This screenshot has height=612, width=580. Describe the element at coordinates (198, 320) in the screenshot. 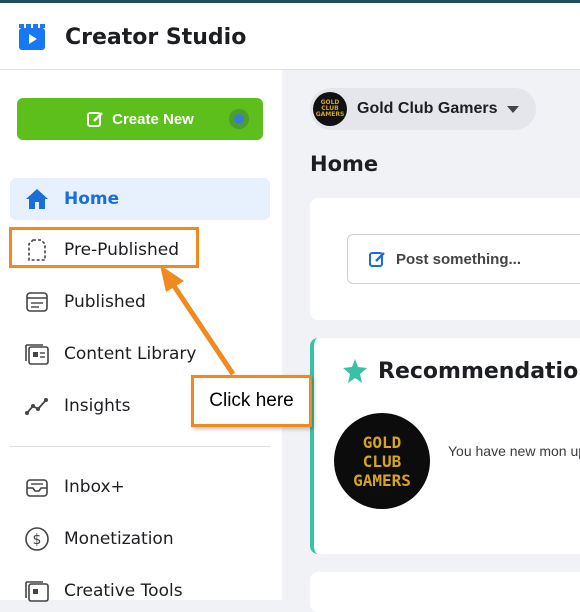

I see `annotation-arrow` at that location.